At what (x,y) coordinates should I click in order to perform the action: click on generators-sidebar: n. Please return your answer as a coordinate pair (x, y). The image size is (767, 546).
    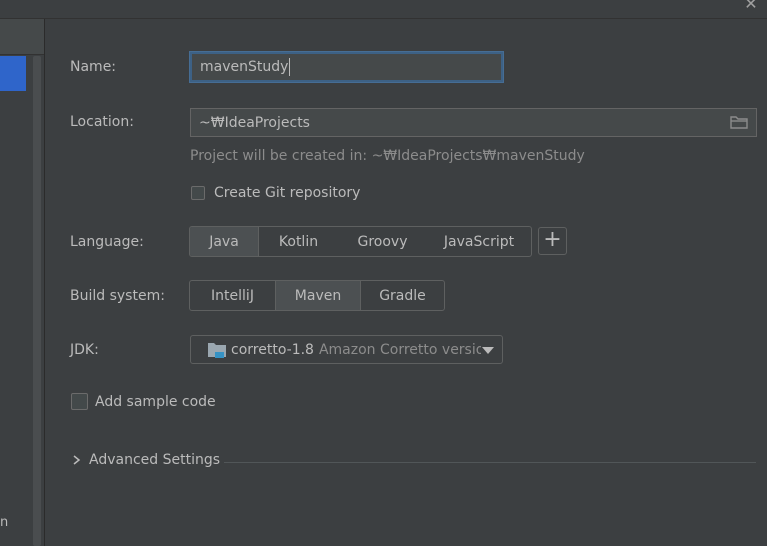
    Looking at the image, I should click on (22, 282).